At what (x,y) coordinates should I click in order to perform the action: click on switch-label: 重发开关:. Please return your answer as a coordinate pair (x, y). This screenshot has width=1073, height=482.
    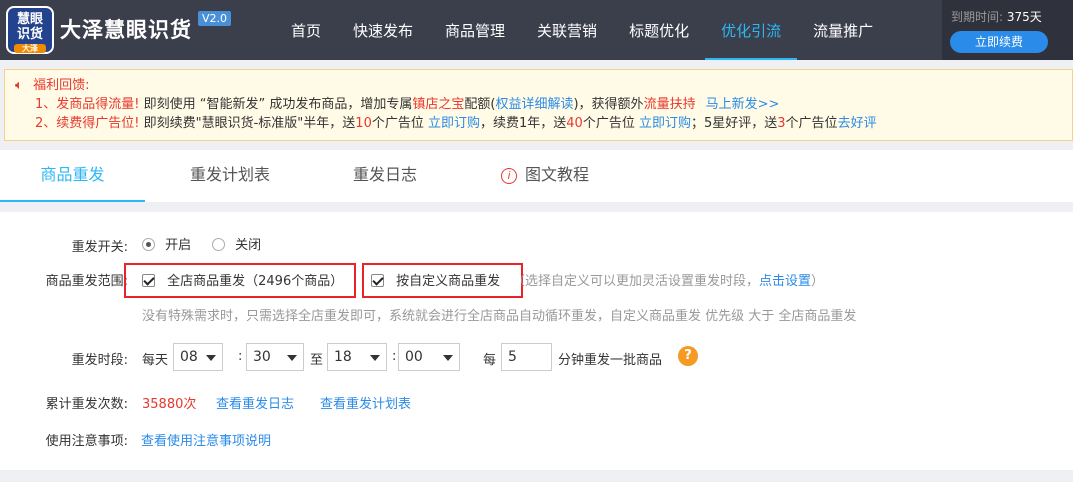
    Looking at the image, I should click on (99, 247).